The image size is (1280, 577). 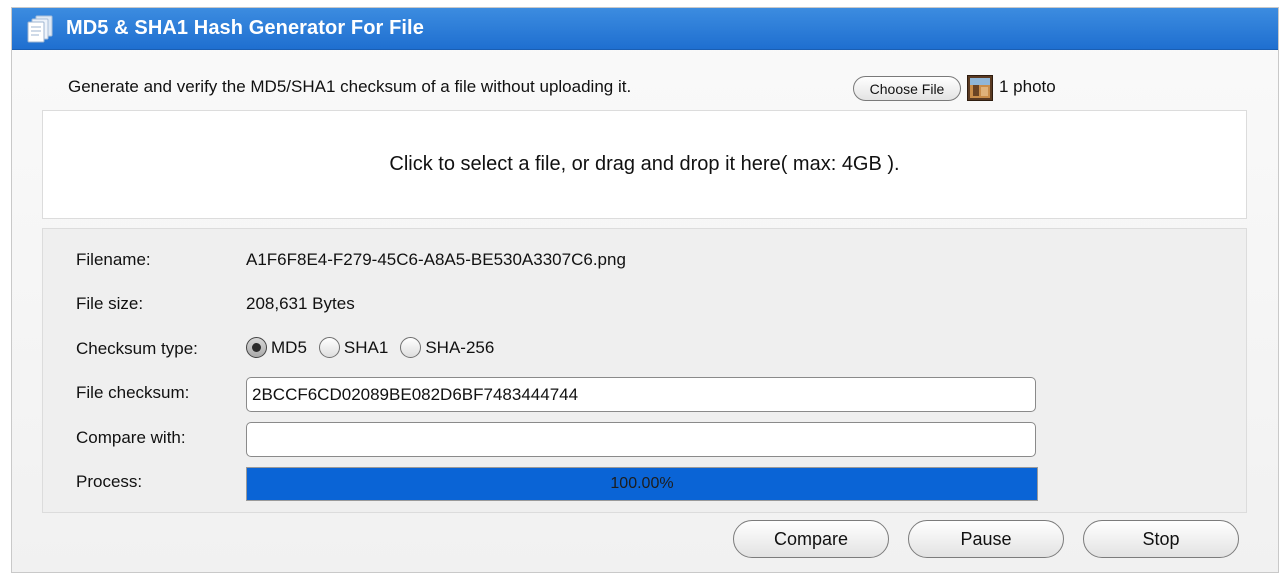 I want to click on radio-option-md5: MD5, so click(x=276, y=347).